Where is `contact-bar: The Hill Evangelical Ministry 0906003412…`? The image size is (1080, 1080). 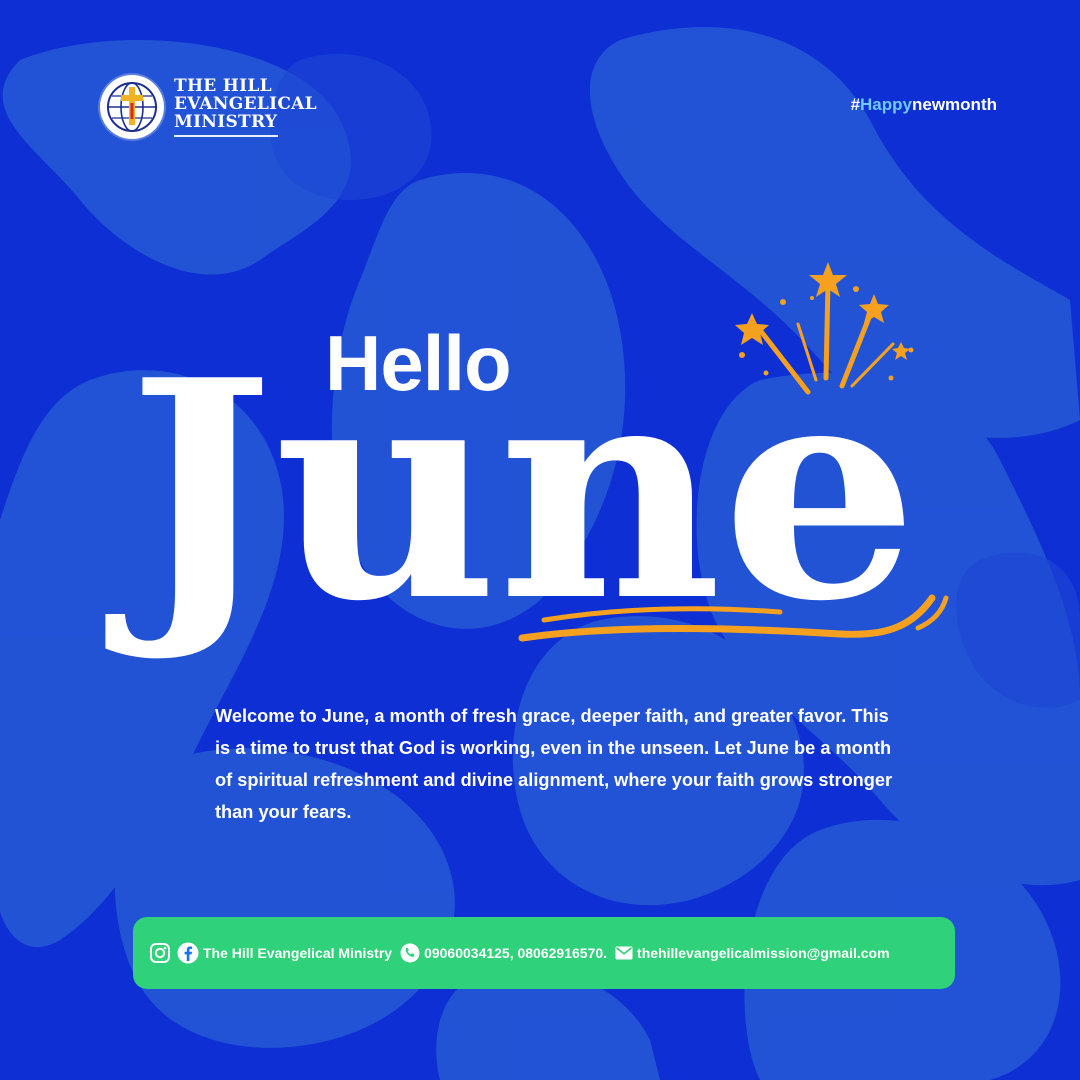 contact-bar: The Hill Evangelical Ministry 0906003412… is located at coordinates (544, 953).